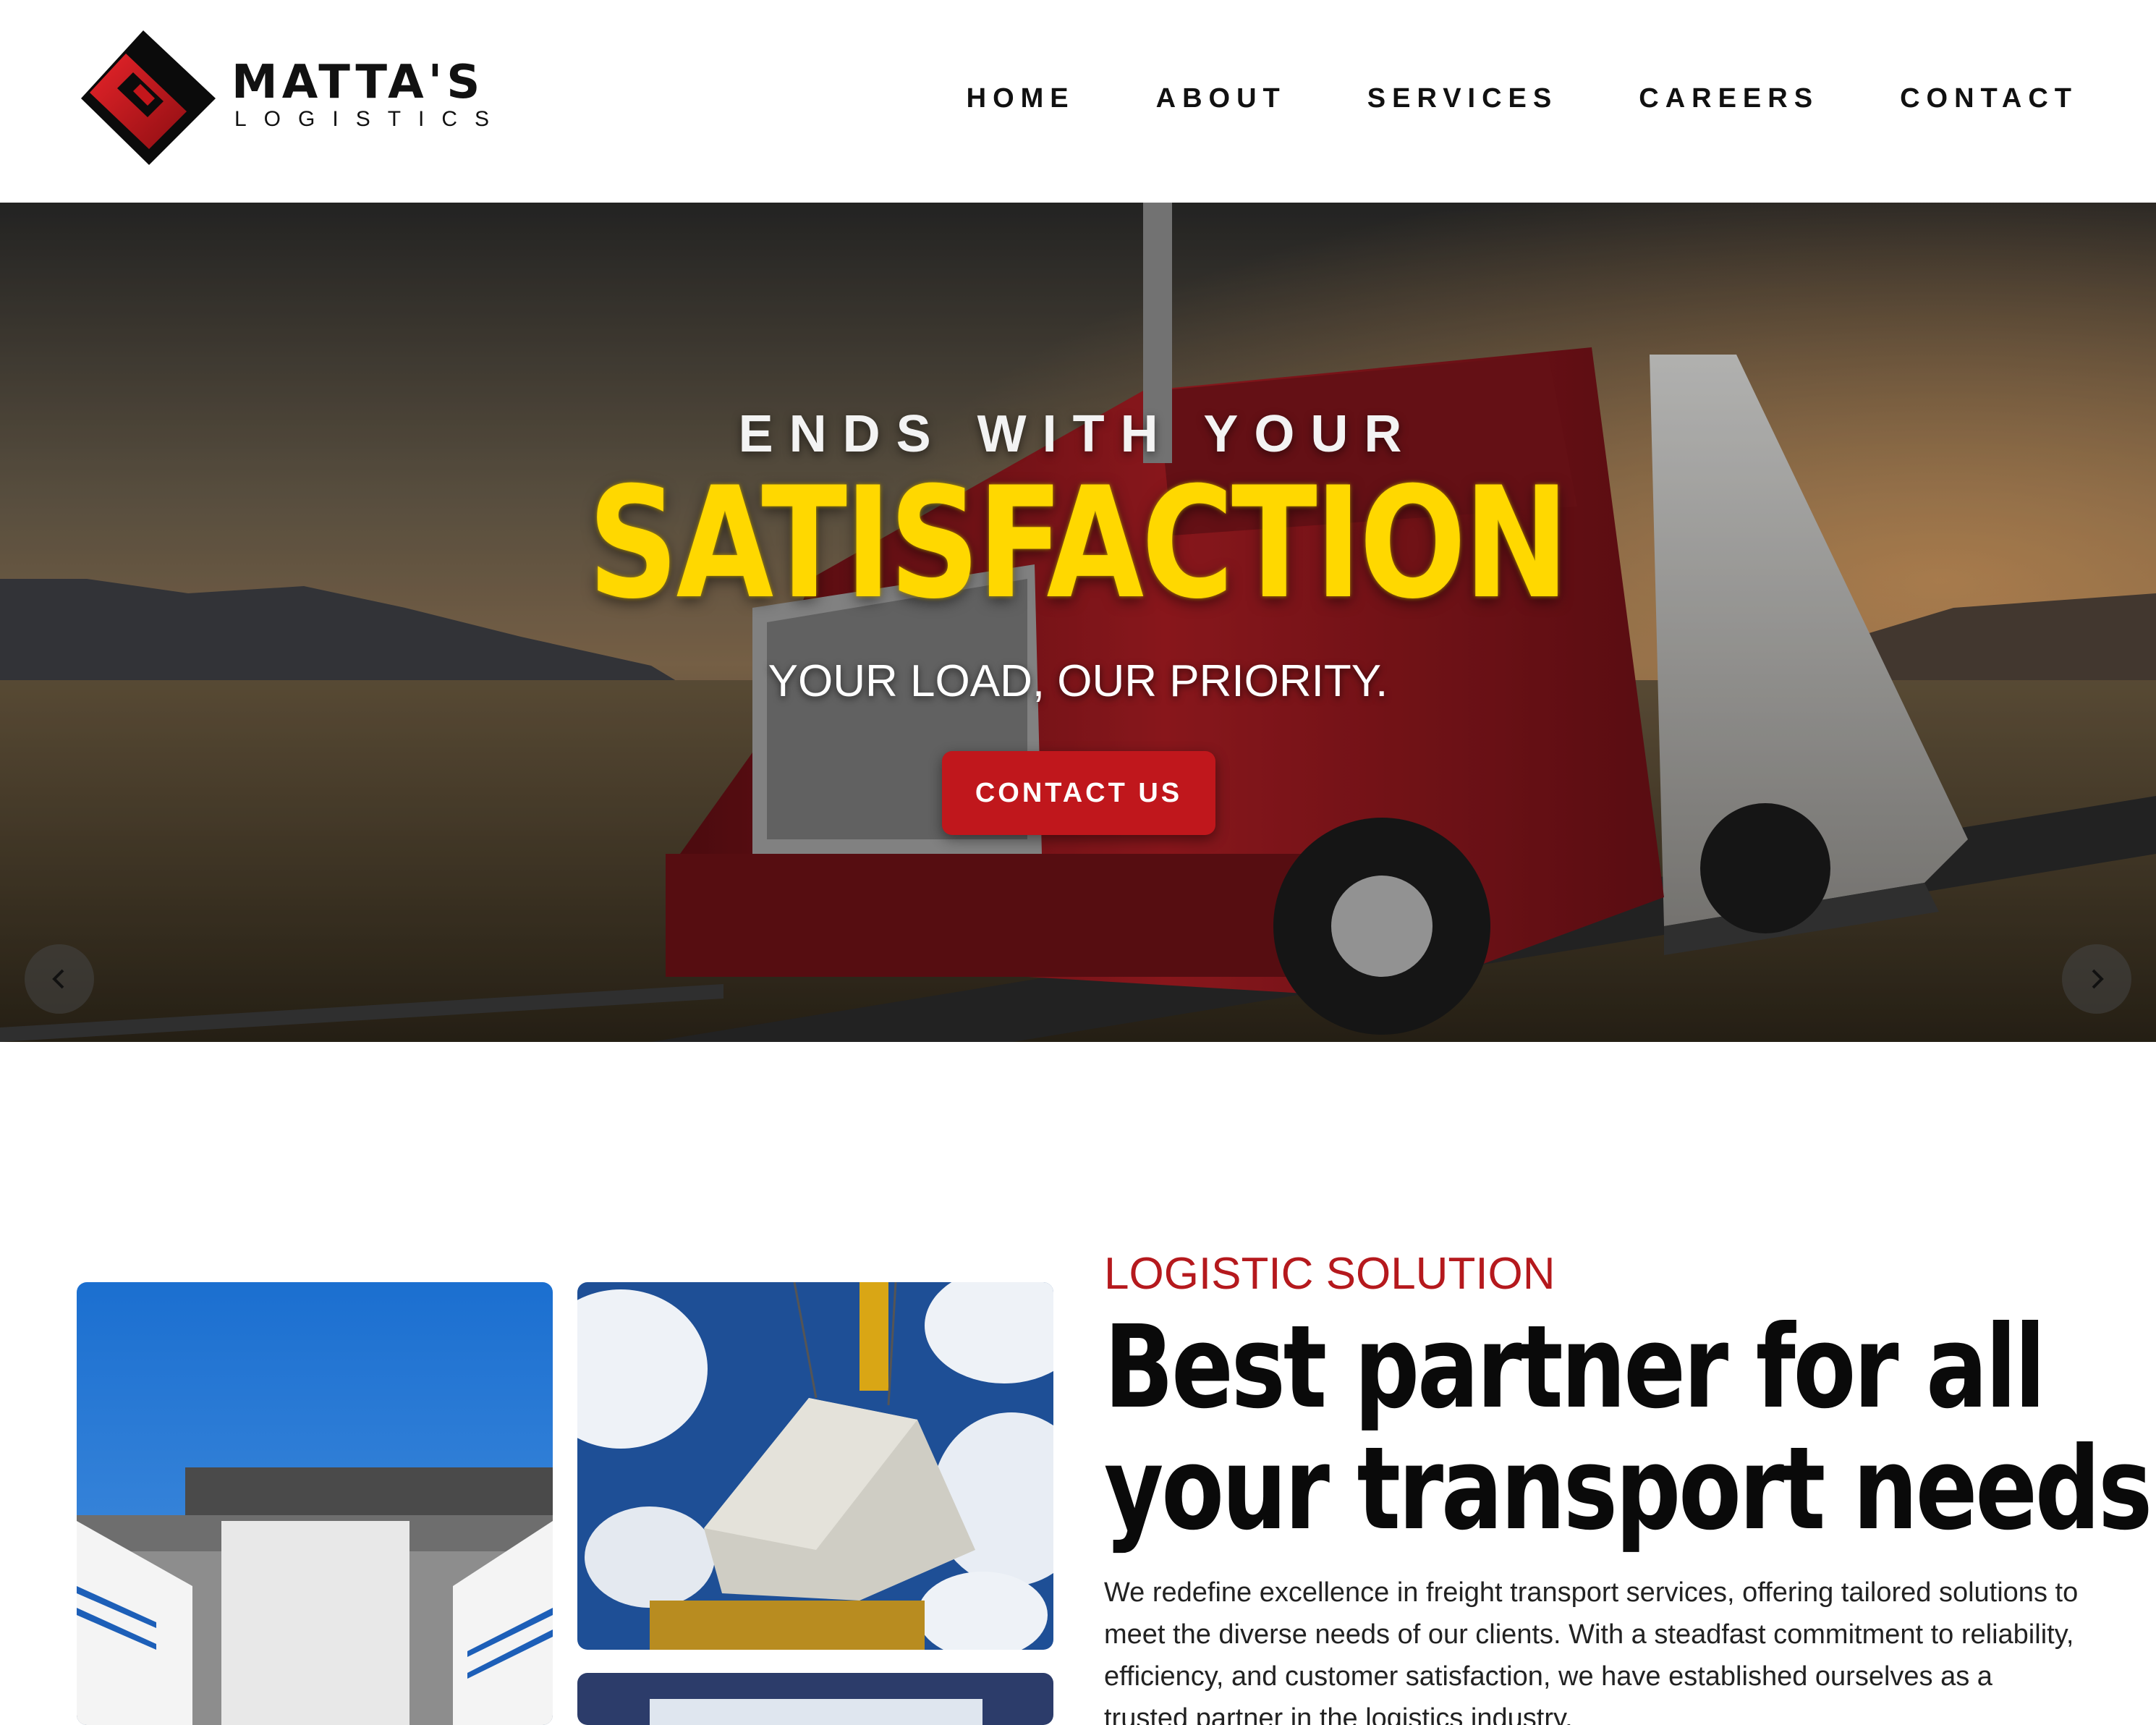 This screenshot has width=2156, height=1725. Describe the element at coordinates (1729, 98) in the screenshot. I see `nav-careers: CAREERS` at that location.